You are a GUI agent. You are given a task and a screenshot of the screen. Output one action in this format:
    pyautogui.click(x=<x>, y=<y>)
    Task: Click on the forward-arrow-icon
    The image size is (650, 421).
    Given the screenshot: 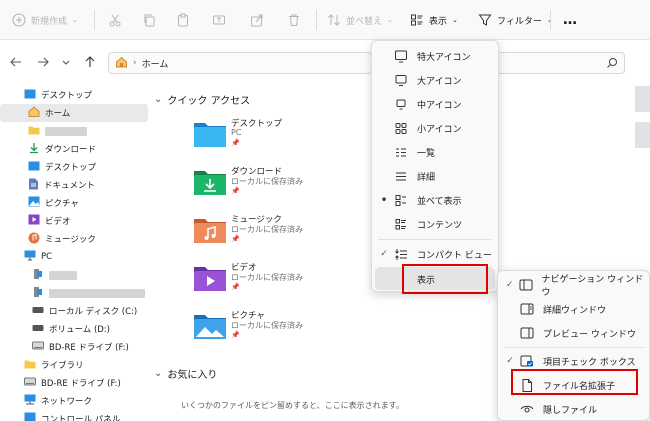 What is the action you would take?
    pyautogui.click(x=44, y=63)
    